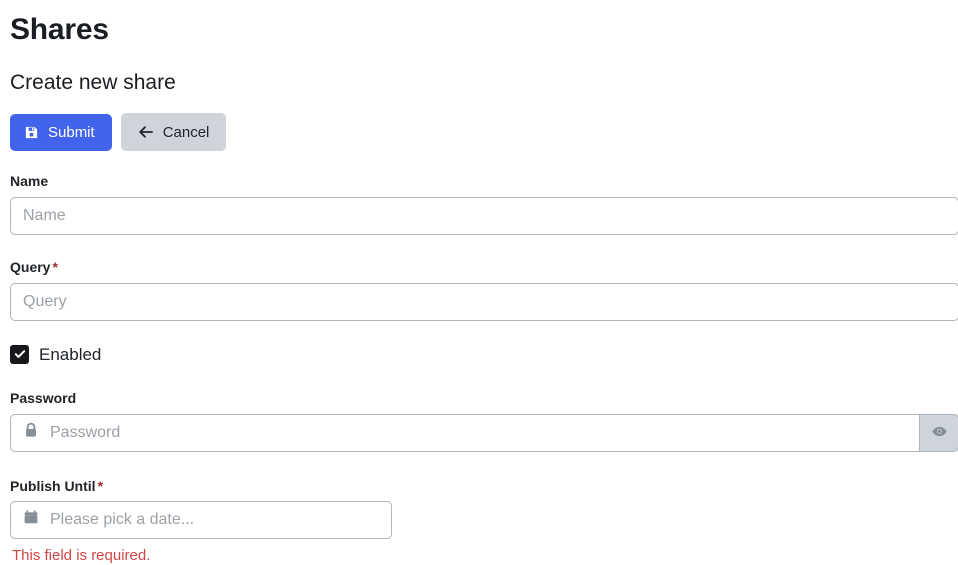 Image resolution: width=958 pixels, height=565 pixels. I want to click on query-label: Query *, so click(480, 267).